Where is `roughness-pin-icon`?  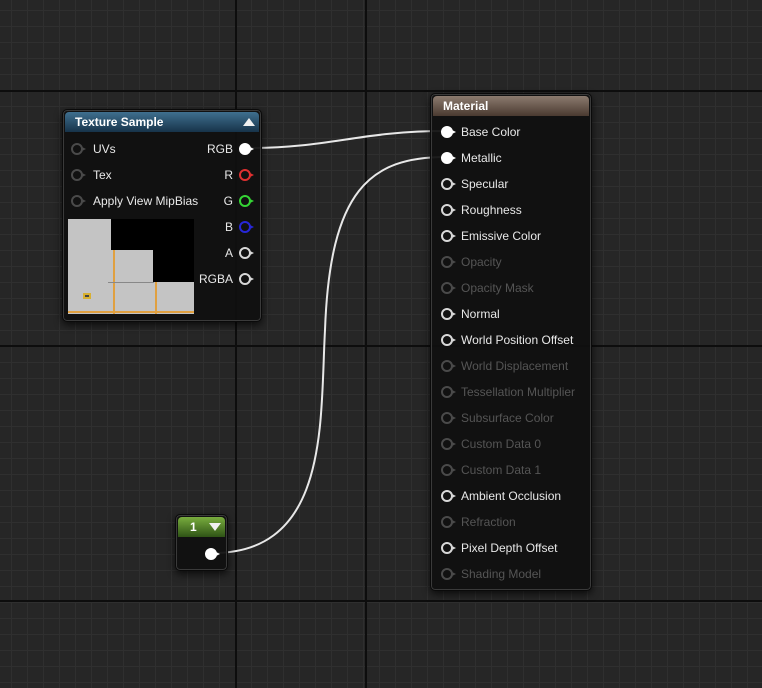
roughness-pin-icon is located at coordinates (448, 210).